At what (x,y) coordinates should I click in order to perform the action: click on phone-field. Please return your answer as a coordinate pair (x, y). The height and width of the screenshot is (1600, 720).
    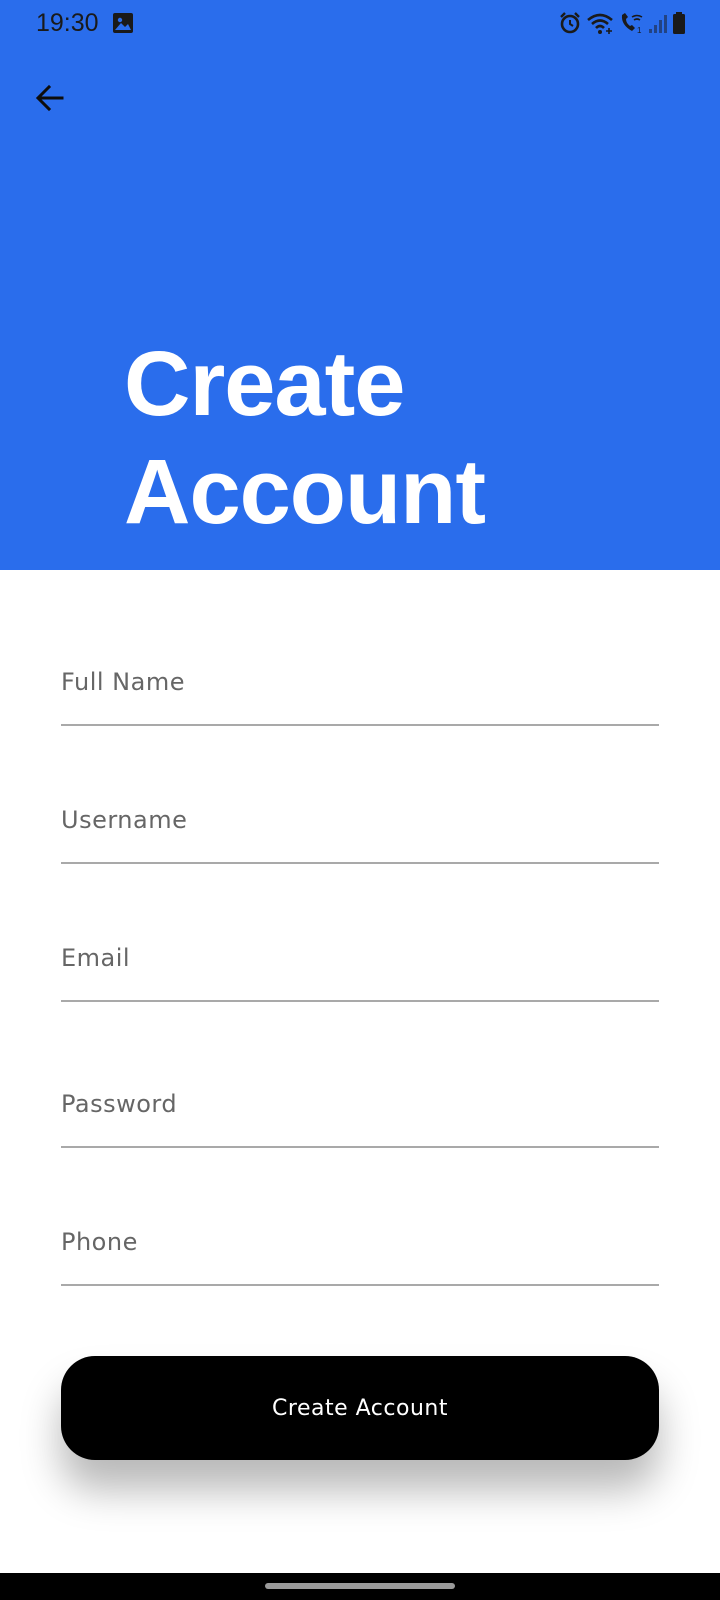
    Looking at the image, I should click on (360, 1246).